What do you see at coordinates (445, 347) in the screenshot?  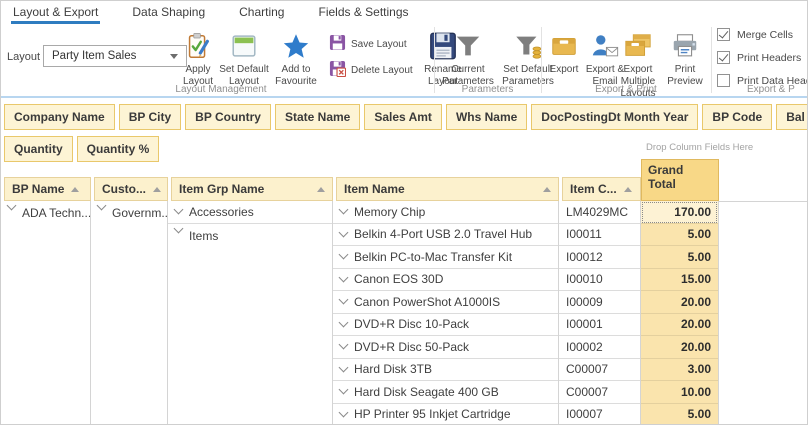 I see `item-name-cell: DVD+R Disc 50-Pack` at bounding box center [445, 347].